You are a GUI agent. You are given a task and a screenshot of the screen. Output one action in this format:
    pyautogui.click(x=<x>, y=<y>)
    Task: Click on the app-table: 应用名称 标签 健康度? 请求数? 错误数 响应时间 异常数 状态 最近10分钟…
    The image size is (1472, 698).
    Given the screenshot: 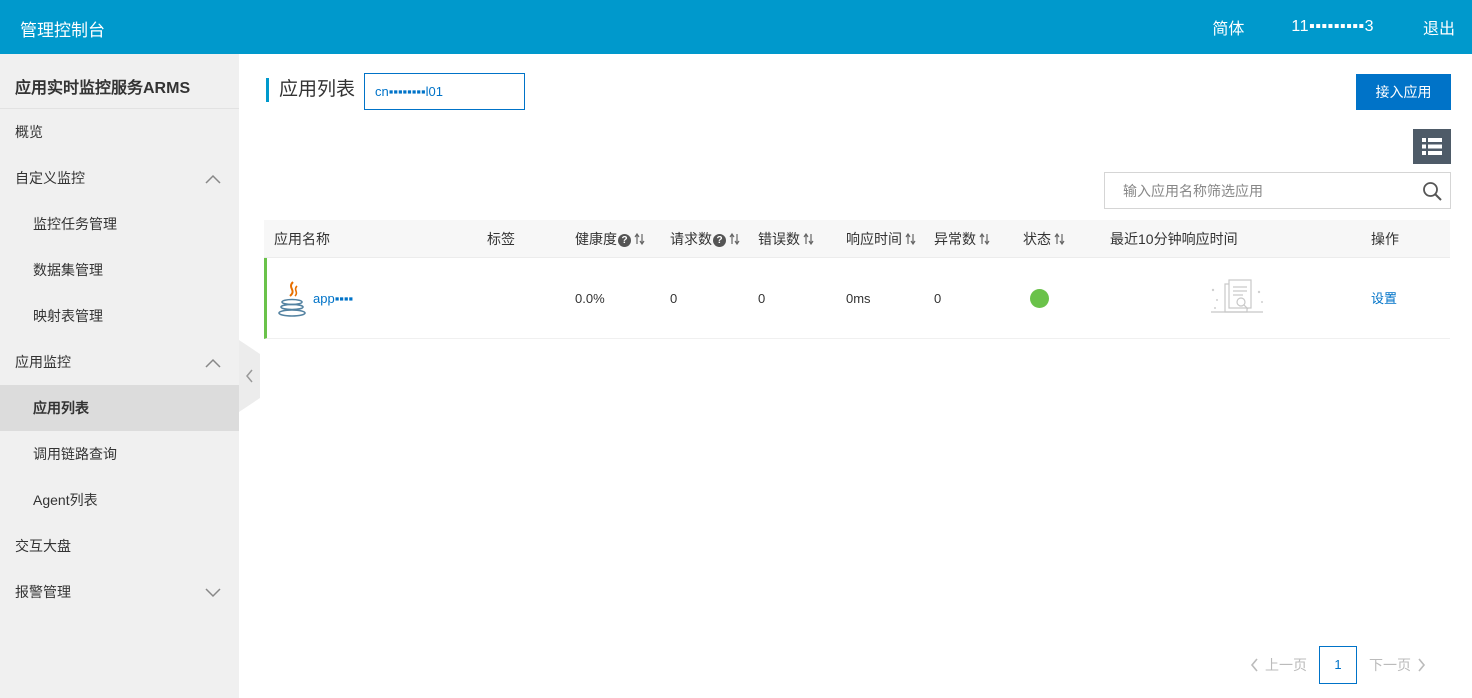 What is the action you would take?
    pyautogui.click(x=857, y=279)
    